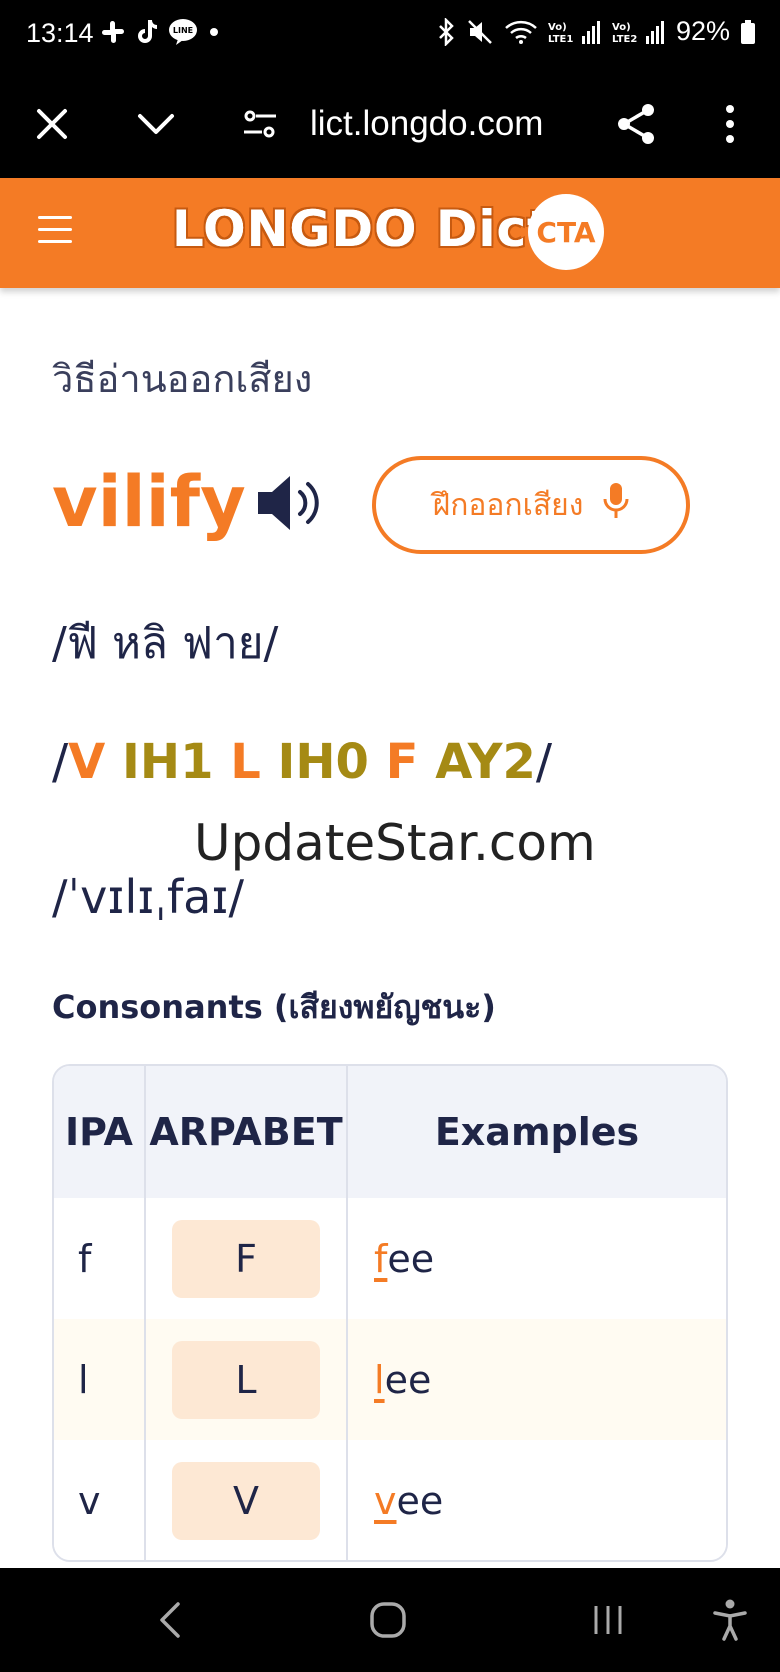 This screenshot has width=780, height=1672. What do you see at coordinates (60, 33) in the screenshot?
I see `status-time: 13:14` at bounding box center [60, 33].